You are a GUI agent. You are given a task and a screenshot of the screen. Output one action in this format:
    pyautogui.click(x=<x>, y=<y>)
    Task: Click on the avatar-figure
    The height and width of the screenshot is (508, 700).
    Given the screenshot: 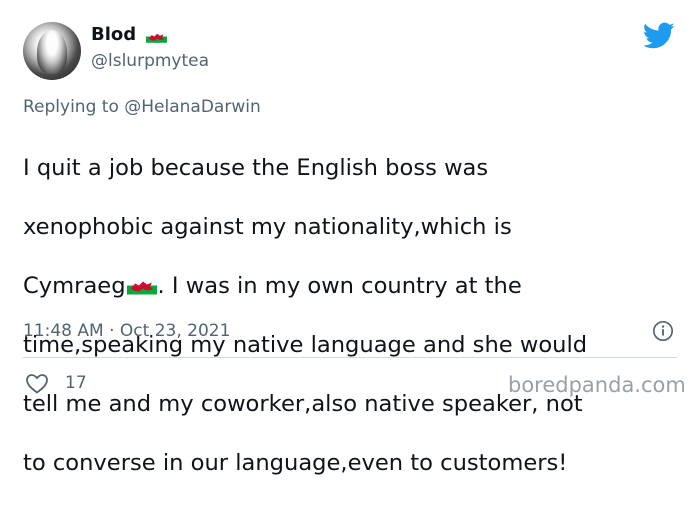 What is the action you would take?
    pyautogui.click(x=52, y=52)
    